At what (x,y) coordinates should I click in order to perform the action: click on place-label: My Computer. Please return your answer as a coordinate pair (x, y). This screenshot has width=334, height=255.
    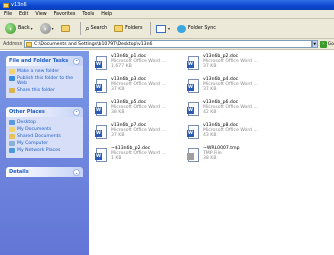
    Looking at the image, I should click on (32, 143).